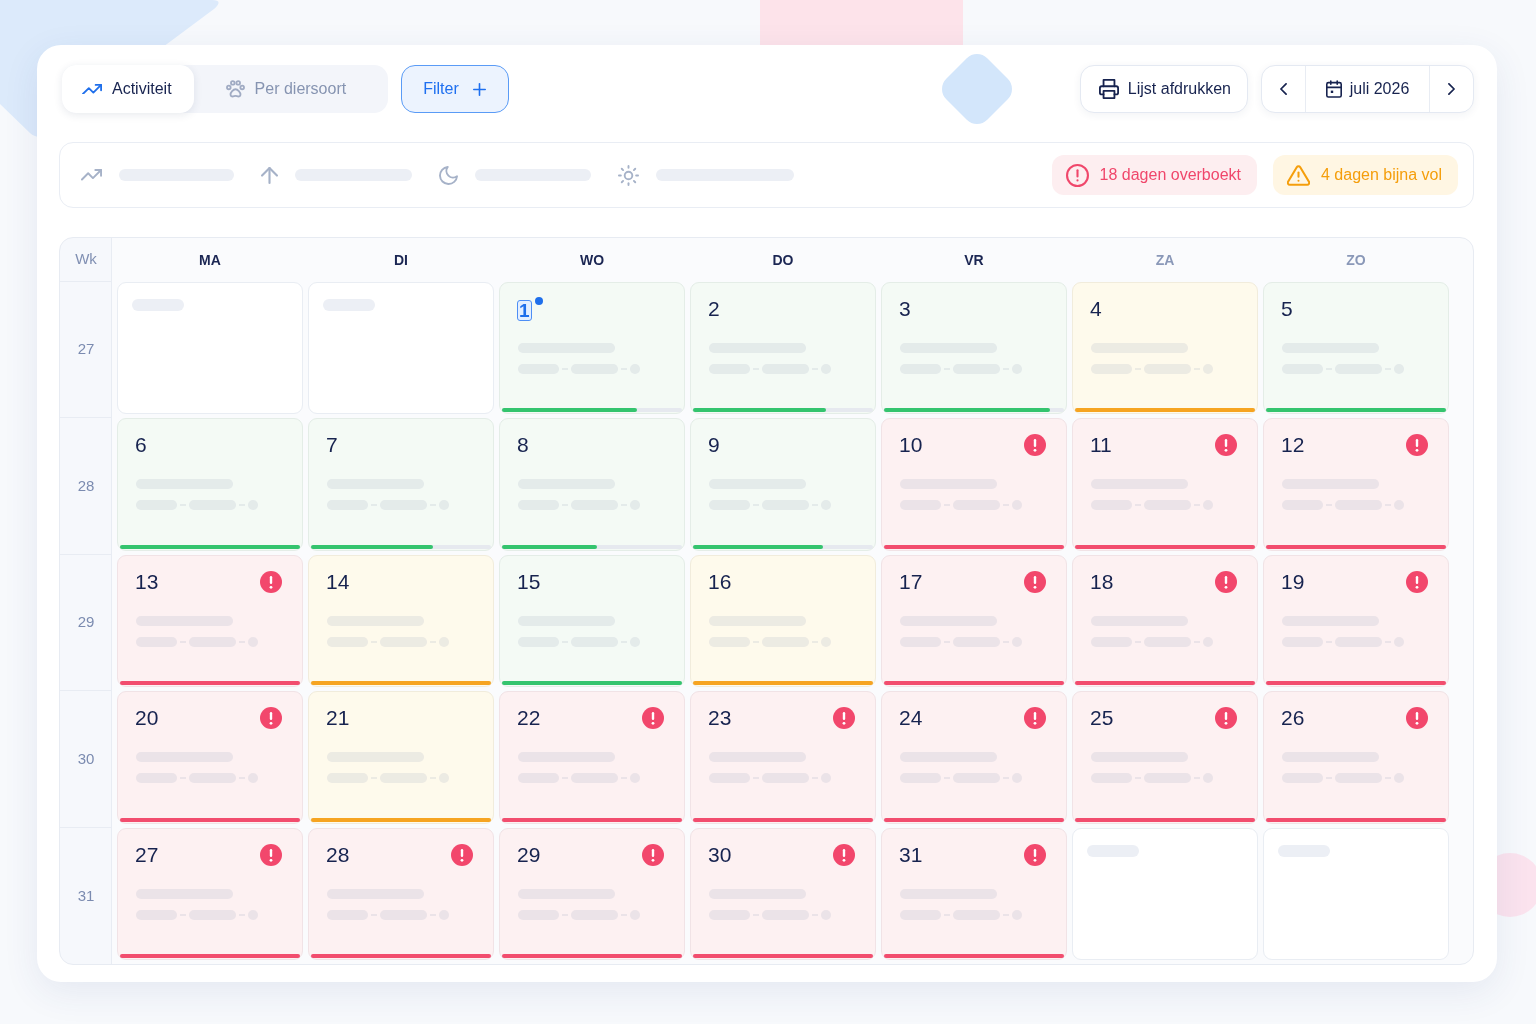 This screenshot has height=1024, width=1536. What do you see at coordinates (269, 175) in the screenshot?
I see `arrow-up-icon` at bounding box center [269, 175].